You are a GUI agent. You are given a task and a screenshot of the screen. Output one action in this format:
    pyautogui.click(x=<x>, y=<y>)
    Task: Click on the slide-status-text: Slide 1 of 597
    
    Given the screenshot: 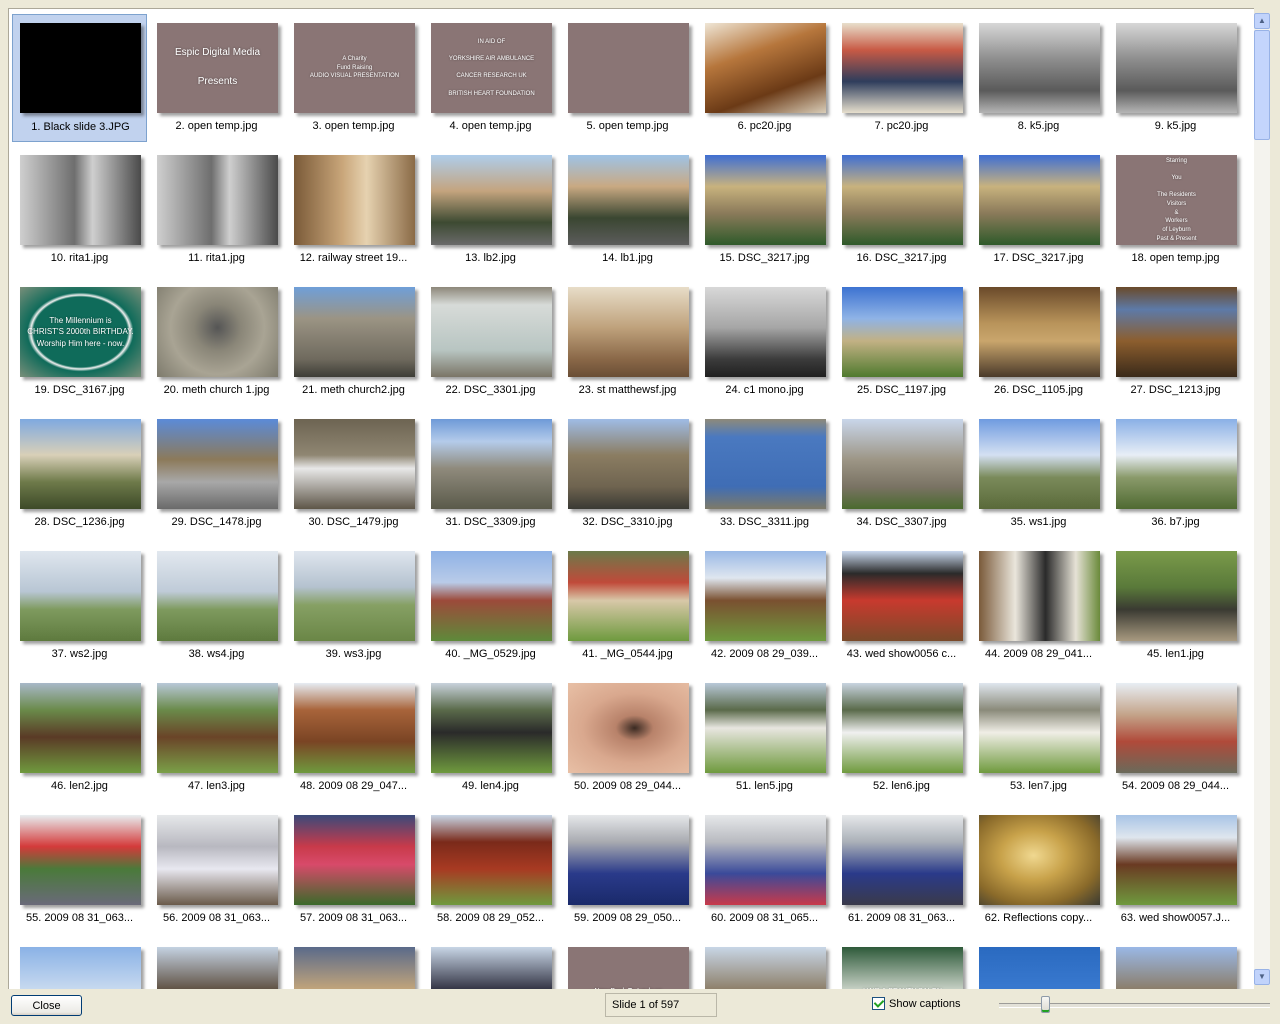 What is the action you would take?
    pyautogui.click(x=646, y=1005)
    